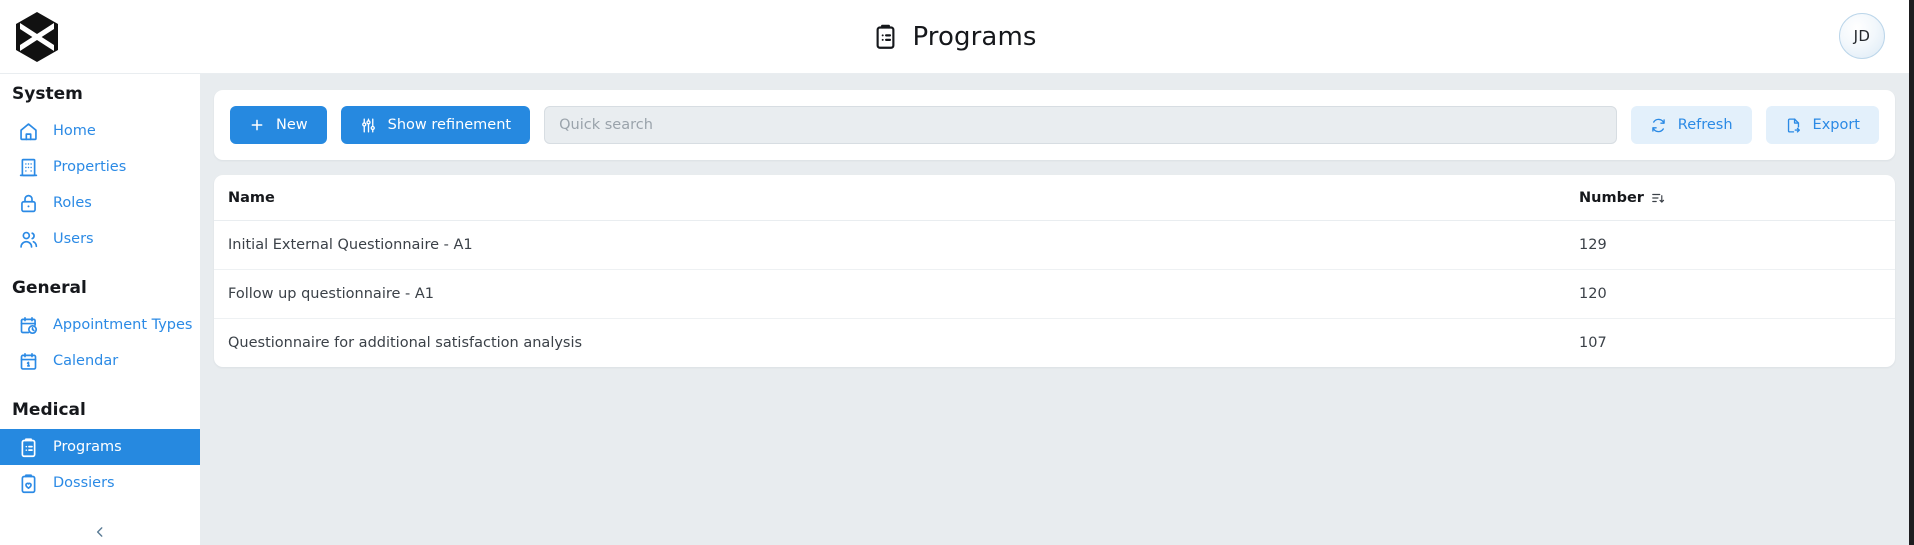 The height and width of the screenshot is (545, 1914). Describe the element at coordinates (974, 36) in the screenshot. I see `page-title-text: Programs` at that location.